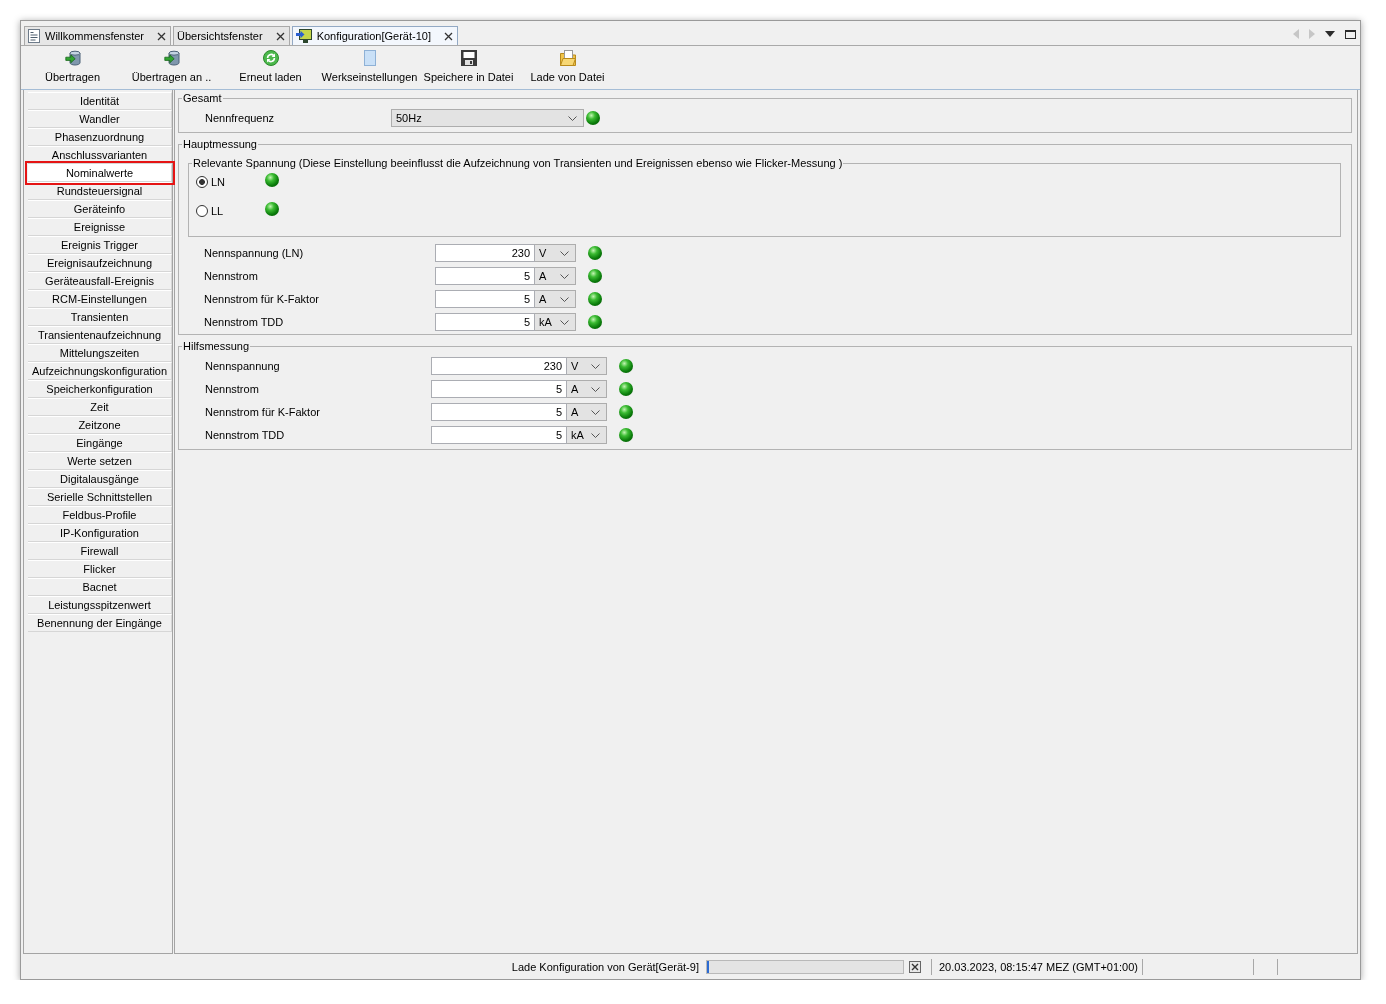 This screenshot has height=1004, width=1386. I want to click on section-title: Hilfsmessung, so click(216, 346).